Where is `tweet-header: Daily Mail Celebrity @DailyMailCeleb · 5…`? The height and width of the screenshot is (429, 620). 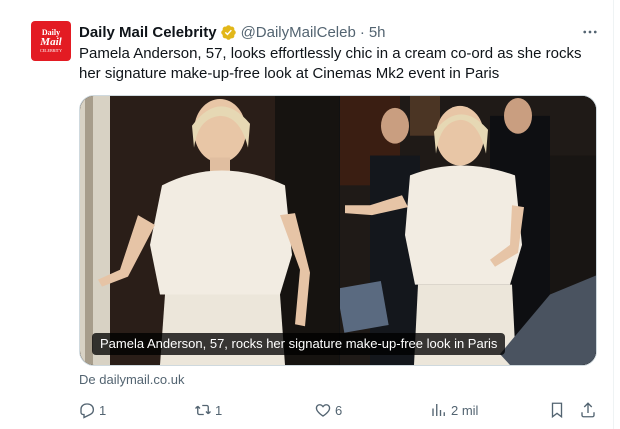
tweet-header: Daily Mail Celebrity @DailyMailCeleb · 5… is located at coordinates (232, 32).